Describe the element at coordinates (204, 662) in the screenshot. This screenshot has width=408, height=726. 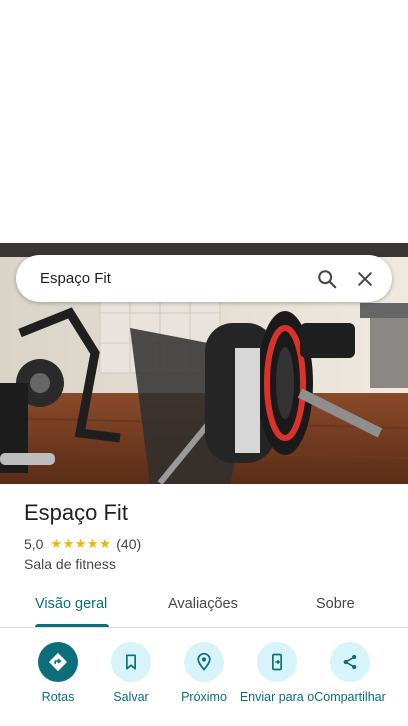
I see `nearby-icon` at that location.